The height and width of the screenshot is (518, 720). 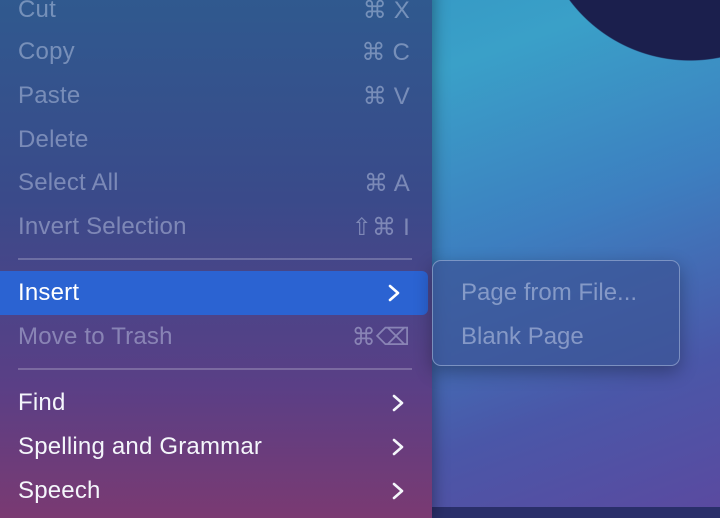 What do you see at coordinates (53, 139) in the screenshot?
I see `menu-item-label: Delete` at bounding box center [53, 139].